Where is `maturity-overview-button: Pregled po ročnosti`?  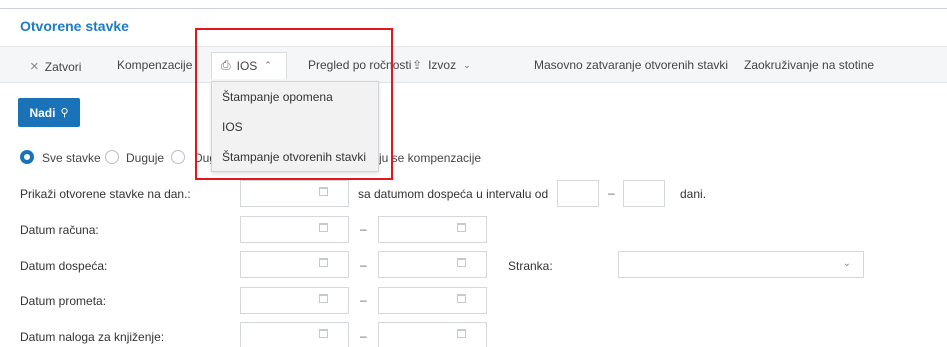 maturity-overview-button: Pregled po ročnosti is located at coordinates (359, 65).